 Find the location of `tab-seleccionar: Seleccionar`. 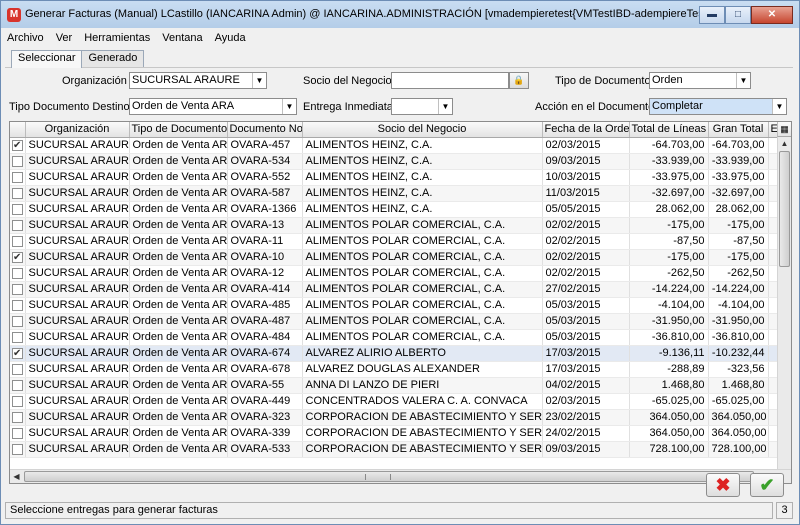

tab-seleccionar: Seleccionar is located at coordinates (47, 59).